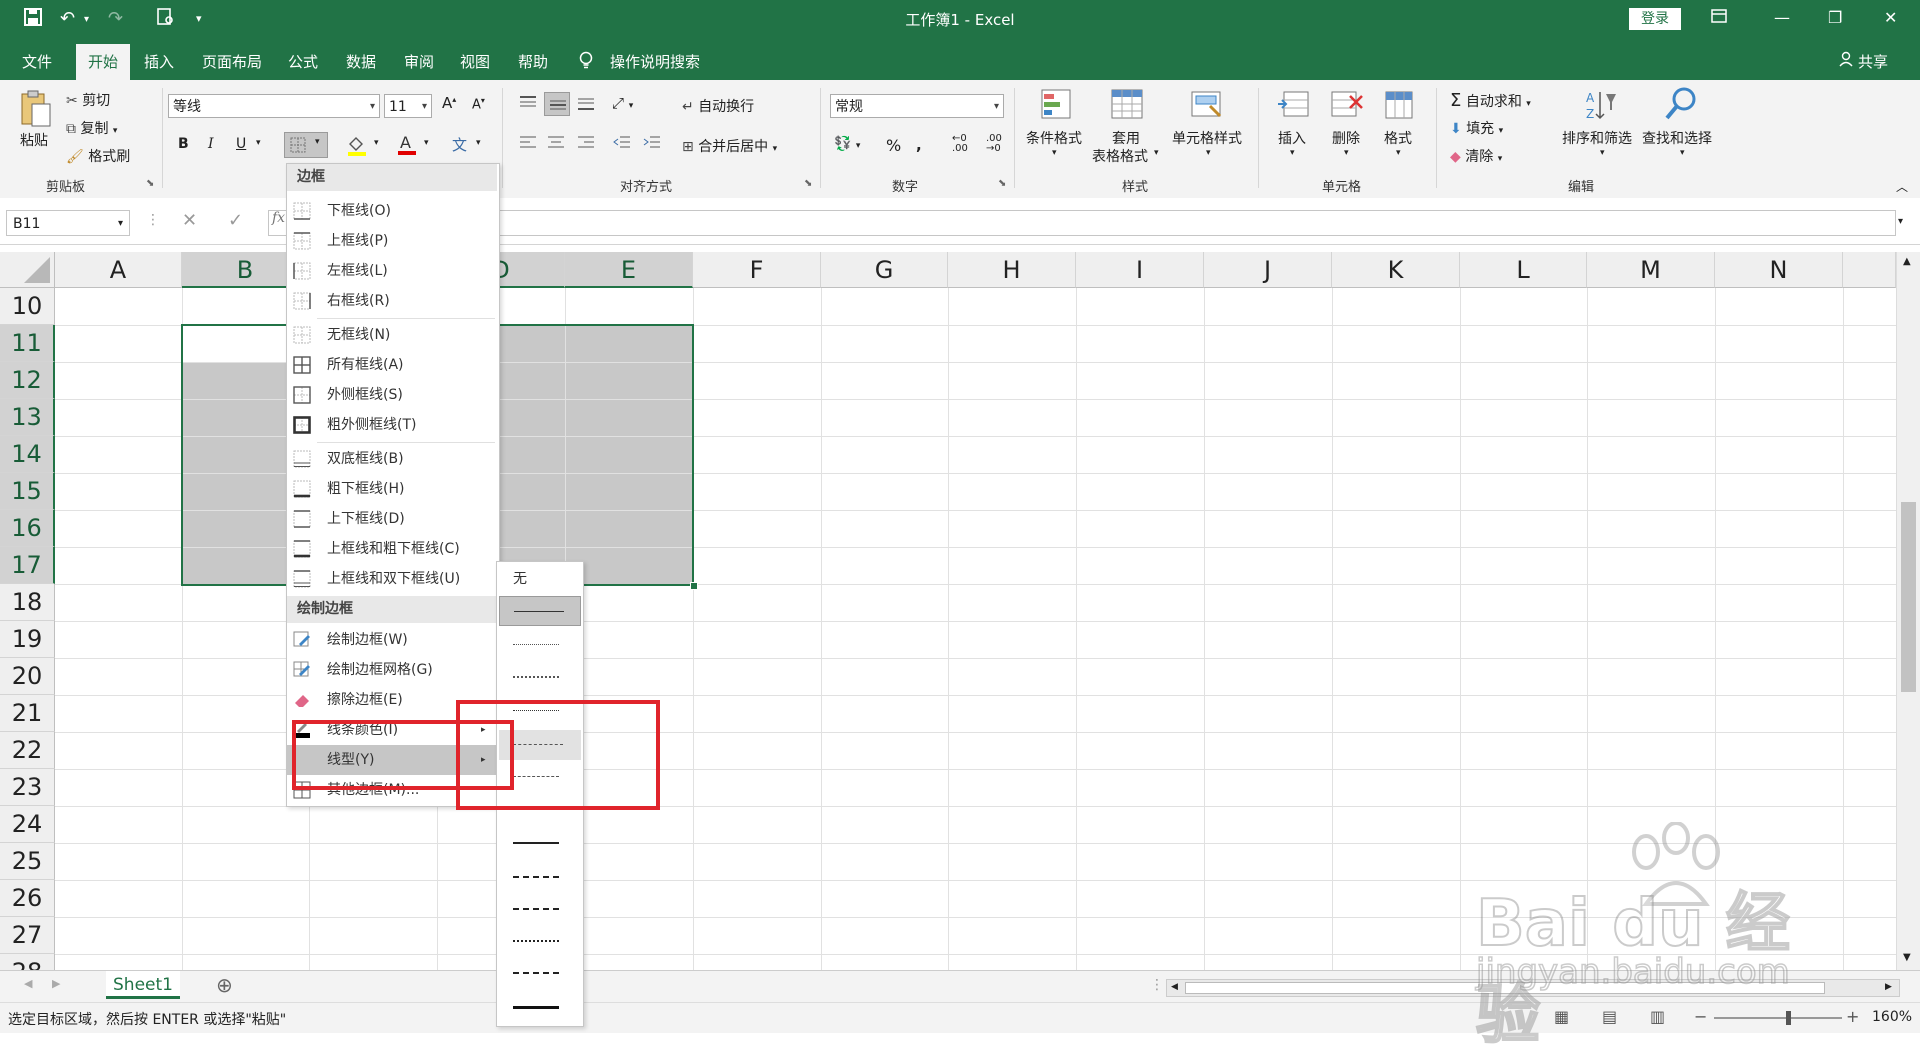  What do you see at coordinates (1207, 138) in the screenshot?
I see `cell-styles-button: 单元格样式` at bounding box center [1207, 138].